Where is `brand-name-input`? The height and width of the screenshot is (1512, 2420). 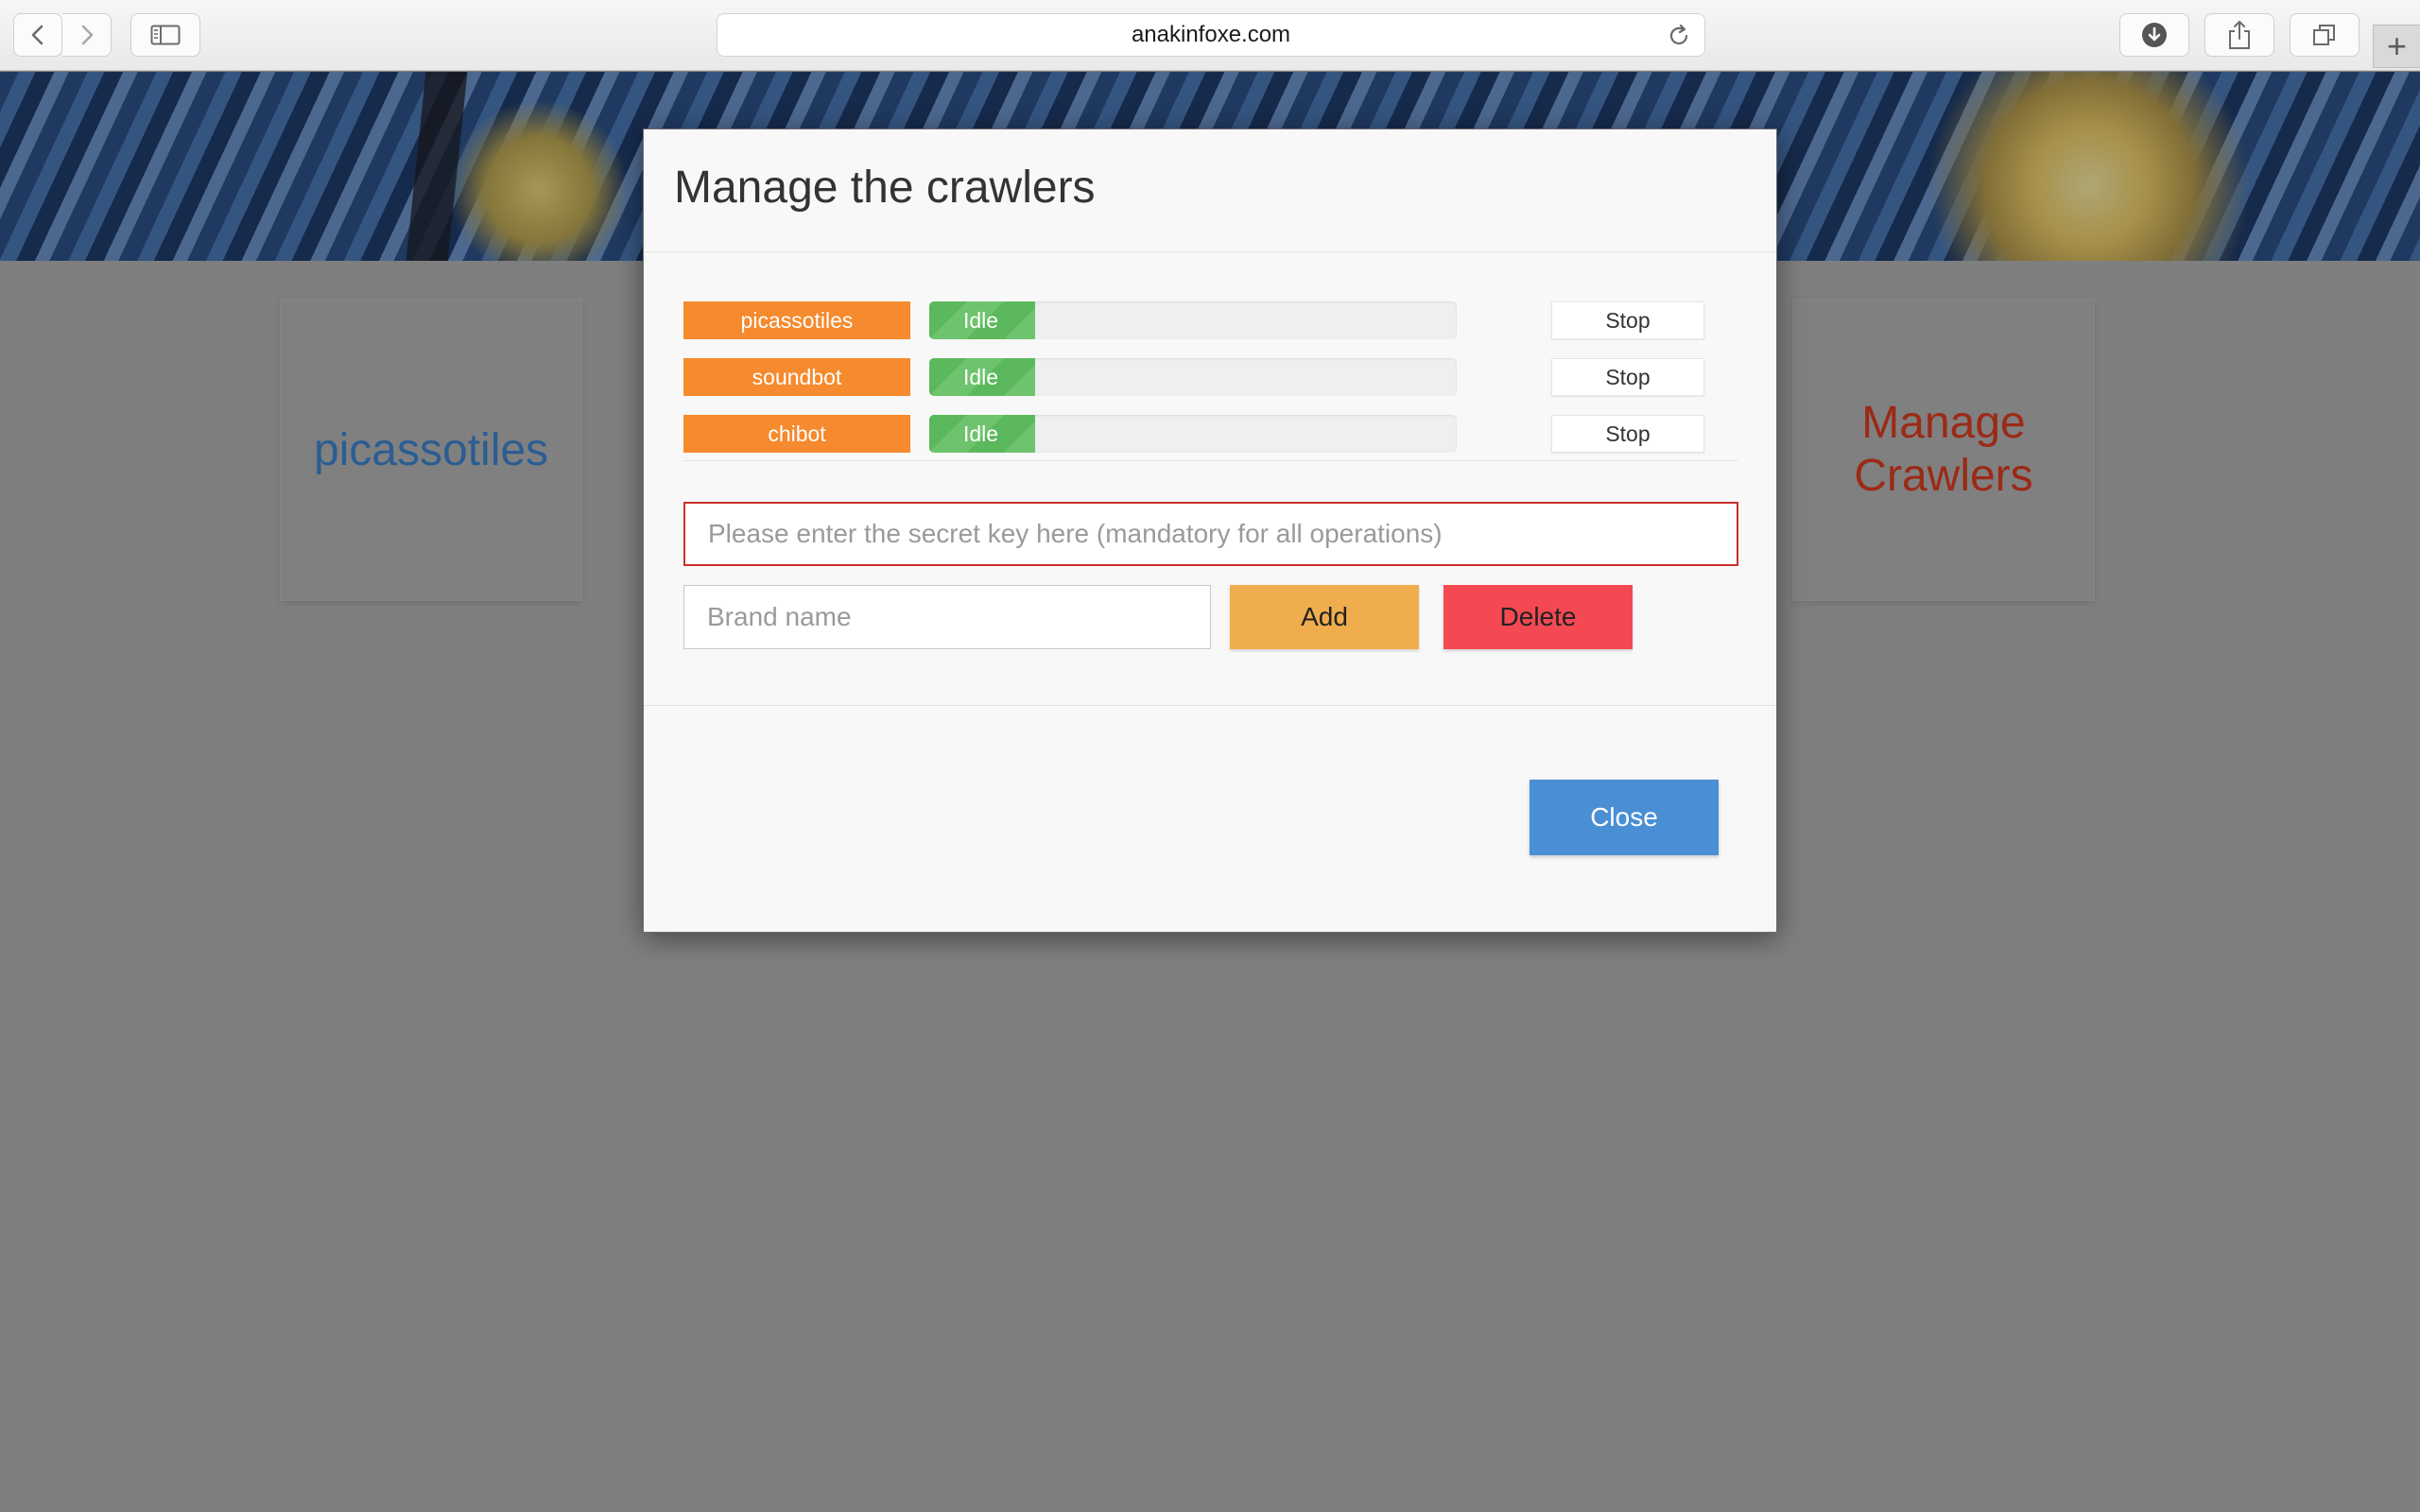
brand-name-input is located at coordinates (947, 617).